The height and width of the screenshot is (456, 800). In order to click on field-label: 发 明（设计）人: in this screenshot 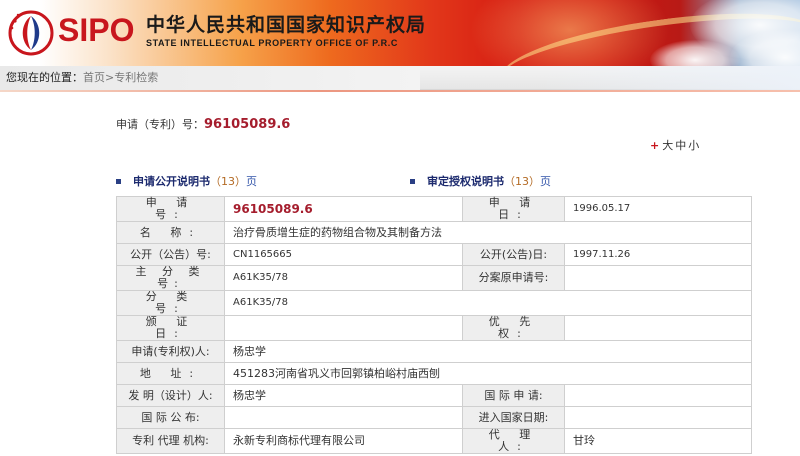, I will do `click(170, 395)`.